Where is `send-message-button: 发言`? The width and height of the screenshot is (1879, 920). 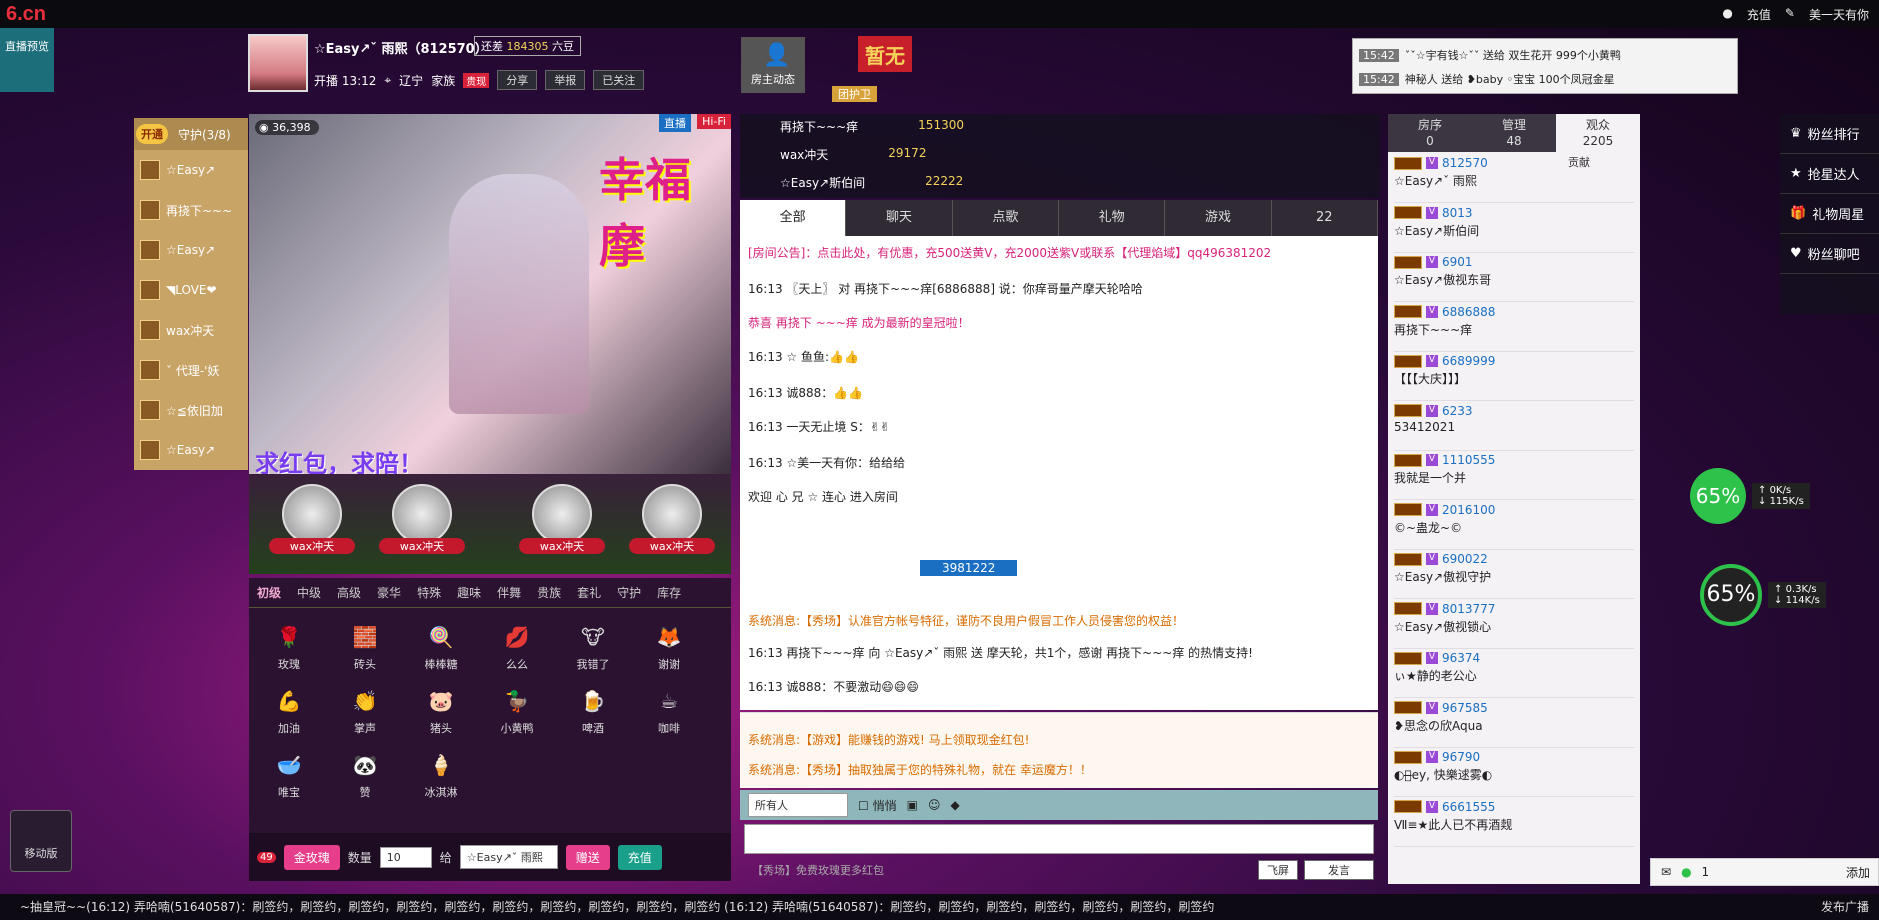 send-message-button: 发言 is located at coordinates (1339, 870).